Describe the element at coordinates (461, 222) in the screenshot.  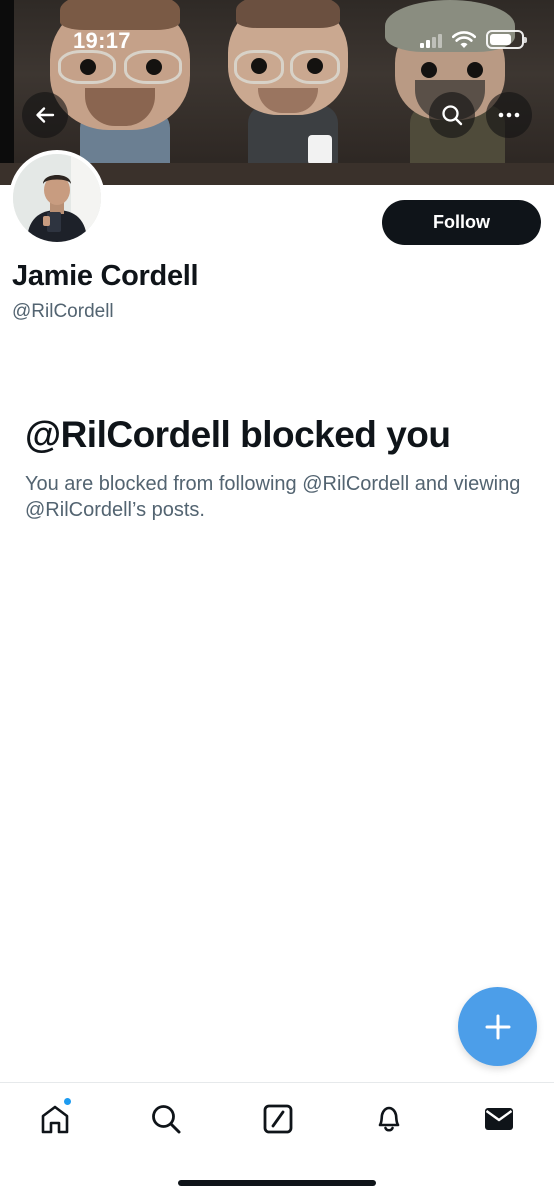
I see `follow-button: Follow` at that location.